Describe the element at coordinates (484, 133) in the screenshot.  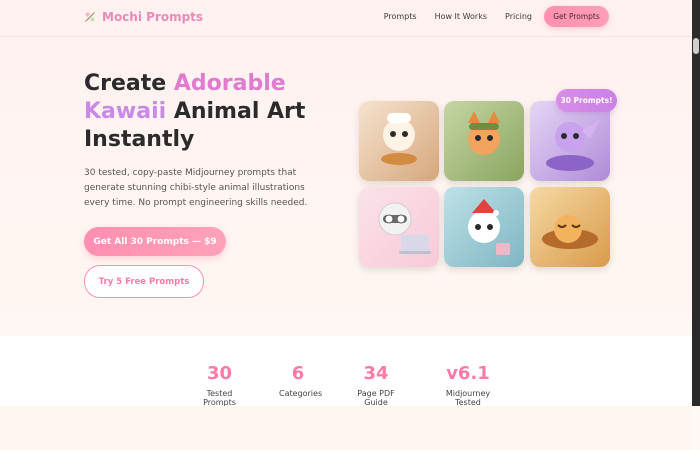
I see `forest-fox-illustration` at that location.